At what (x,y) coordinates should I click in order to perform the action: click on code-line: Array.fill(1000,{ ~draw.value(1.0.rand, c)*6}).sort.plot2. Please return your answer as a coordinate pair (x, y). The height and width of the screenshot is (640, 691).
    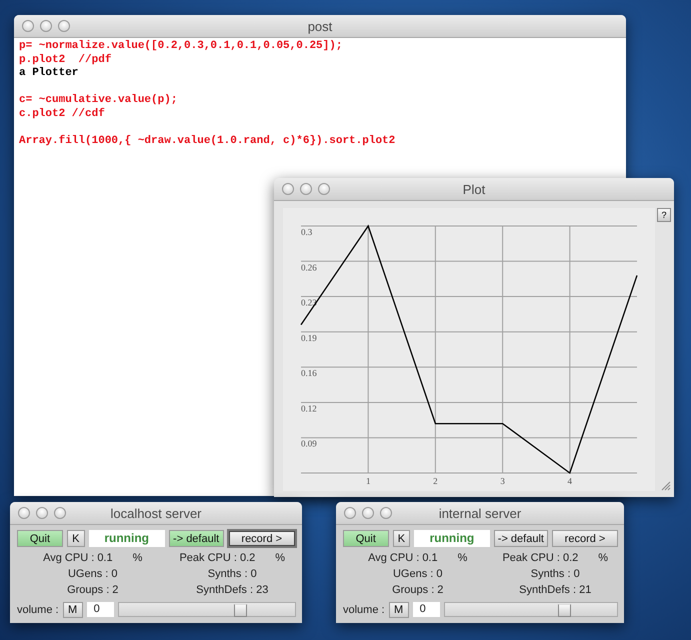
    Looking at the image, I should click on (207, 141).